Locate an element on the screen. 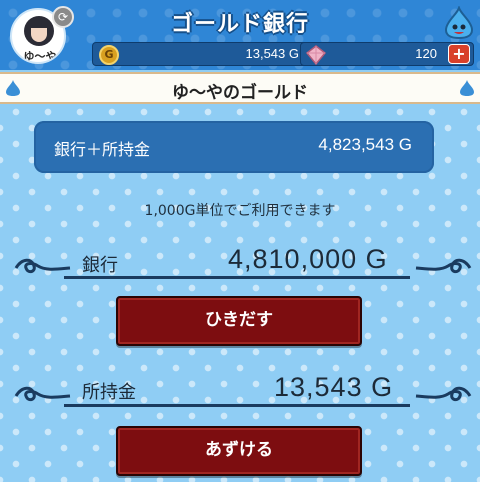  slime-icon is located at coordinates (459, 23).